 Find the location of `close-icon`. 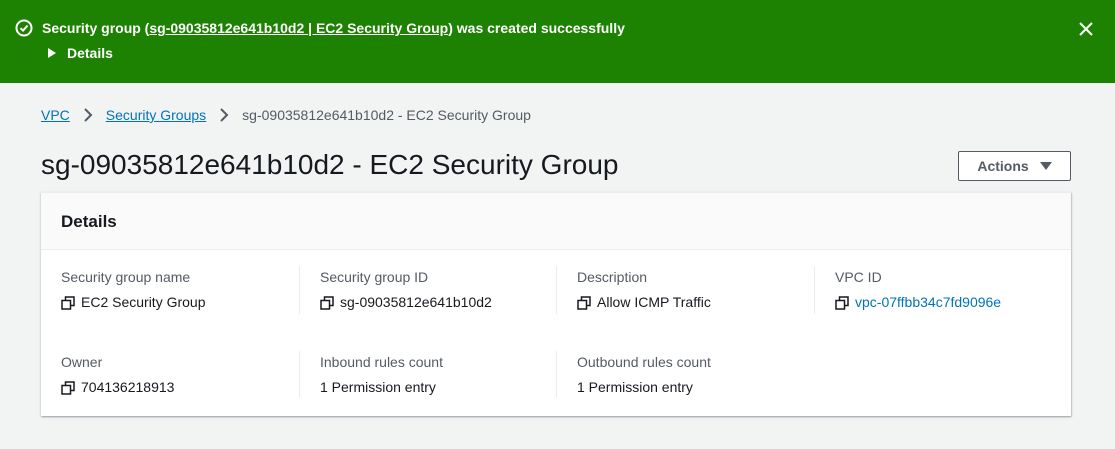

close-icon is located at coordinates (1086, 29).